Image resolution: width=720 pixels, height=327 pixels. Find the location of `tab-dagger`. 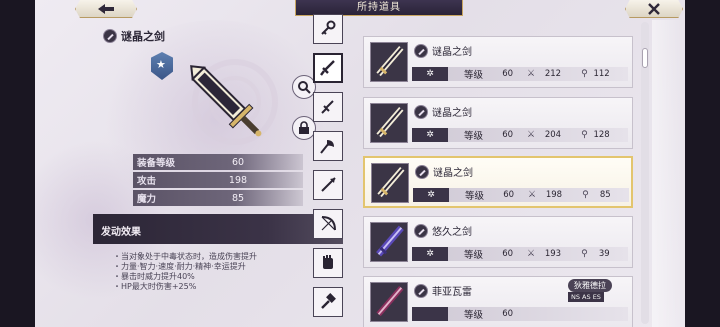

tab-dagger is located at coordinates (328, 107).